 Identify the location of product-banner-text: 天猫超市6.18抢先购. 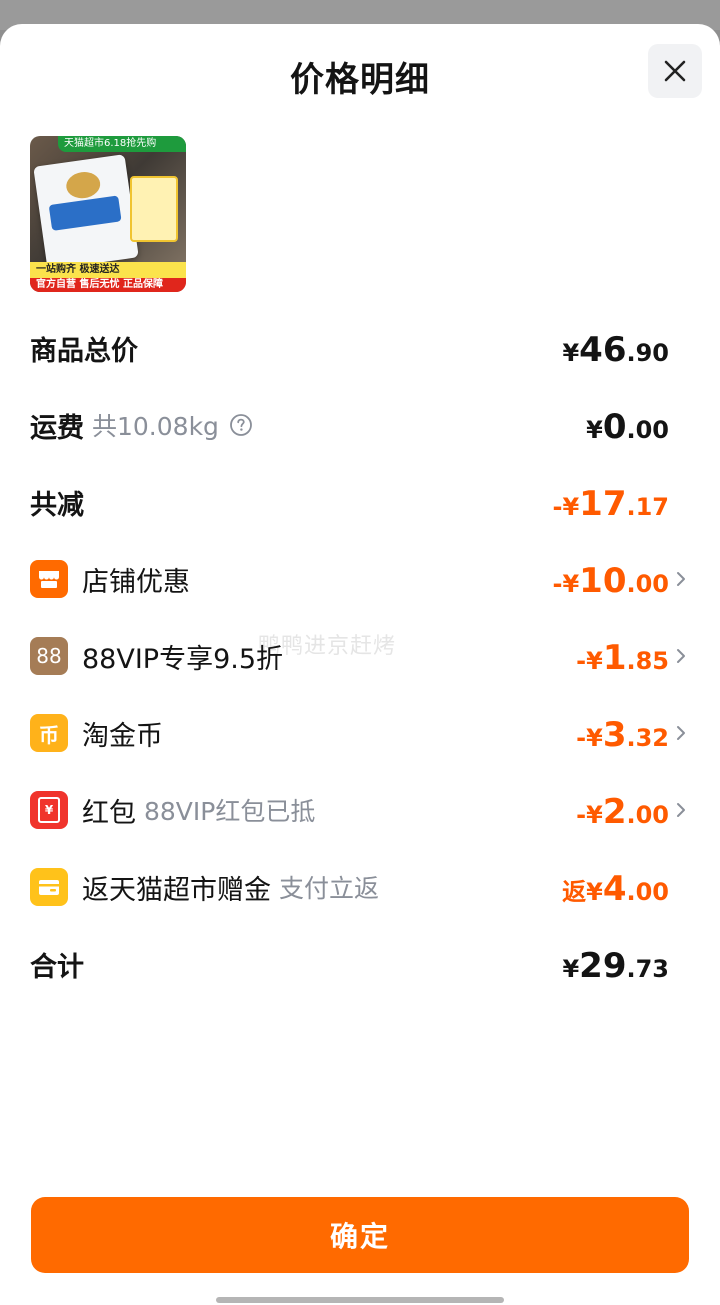
(122, 144).